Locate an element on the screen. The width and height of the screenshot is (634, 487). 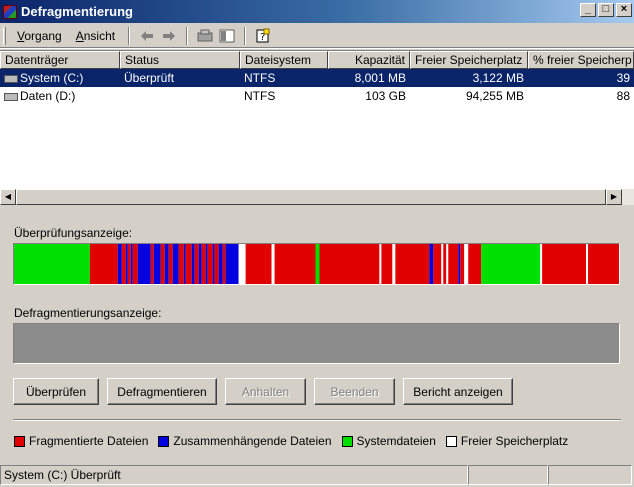
minimize-button: _ is located at coordinates (588, 10).